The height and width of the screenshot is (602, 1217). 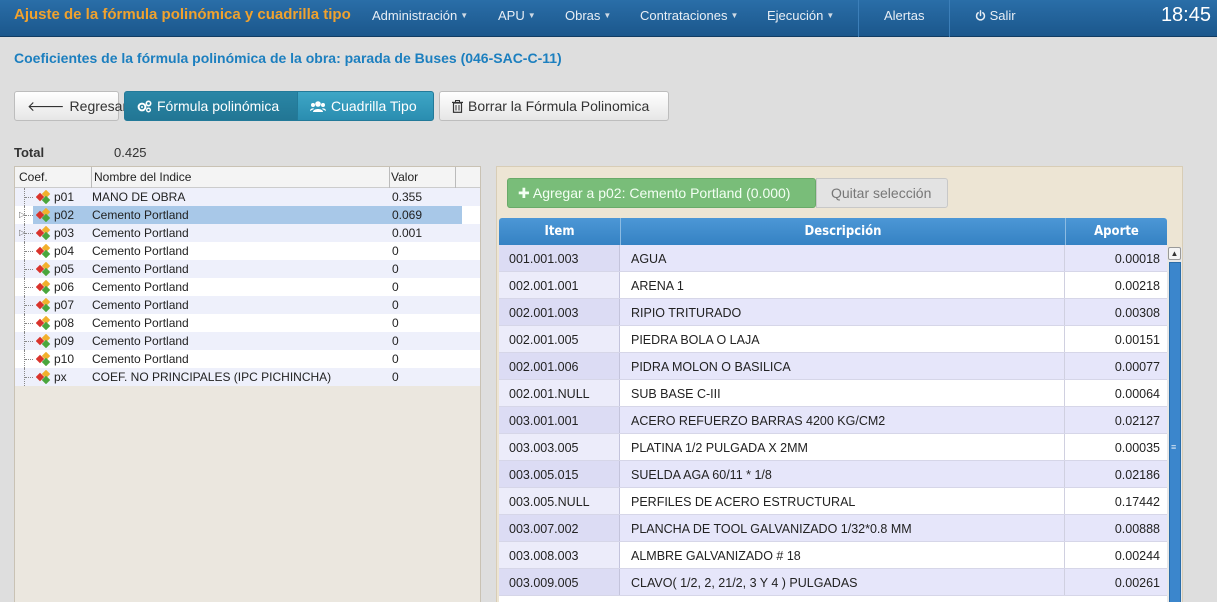 What do you see at coordinates (1175, 432) in the screenshot?
I see `scrollbar-thumb` at bounding box center [1175, 432].